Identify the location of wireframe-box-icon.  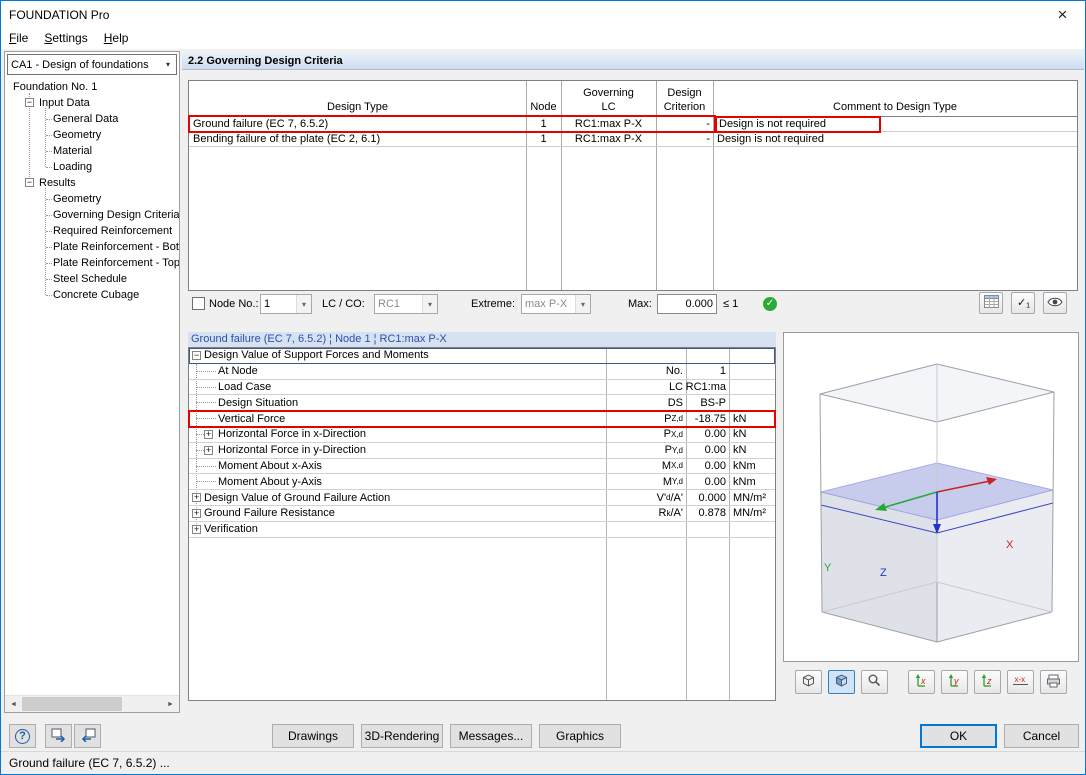
(808, 682).